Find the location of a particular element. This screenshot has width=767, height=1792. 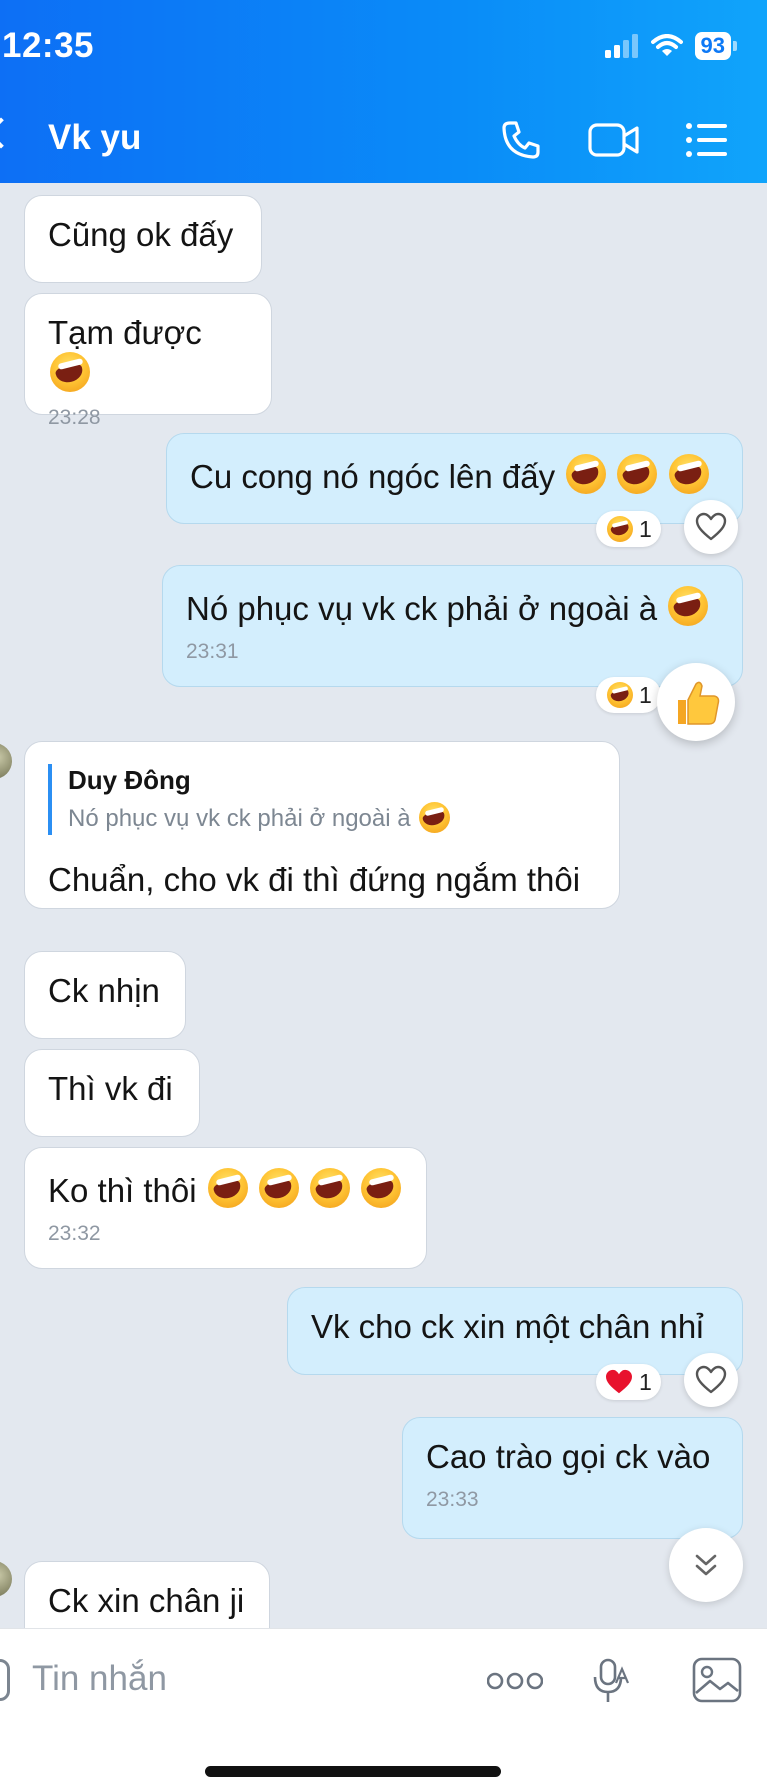

emoji-sticker-icon is located at coordinates (5, 1680).